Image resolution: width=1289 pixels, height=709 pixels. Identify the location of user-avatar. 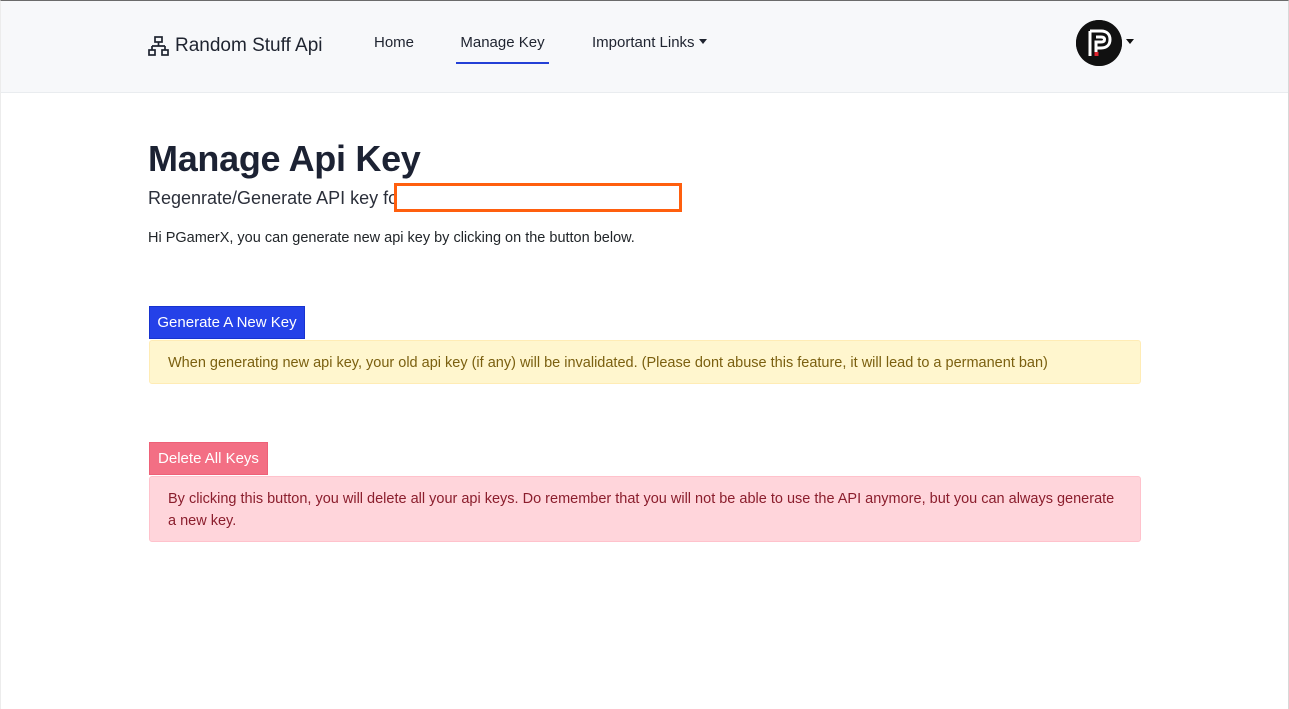
(1099, 43).